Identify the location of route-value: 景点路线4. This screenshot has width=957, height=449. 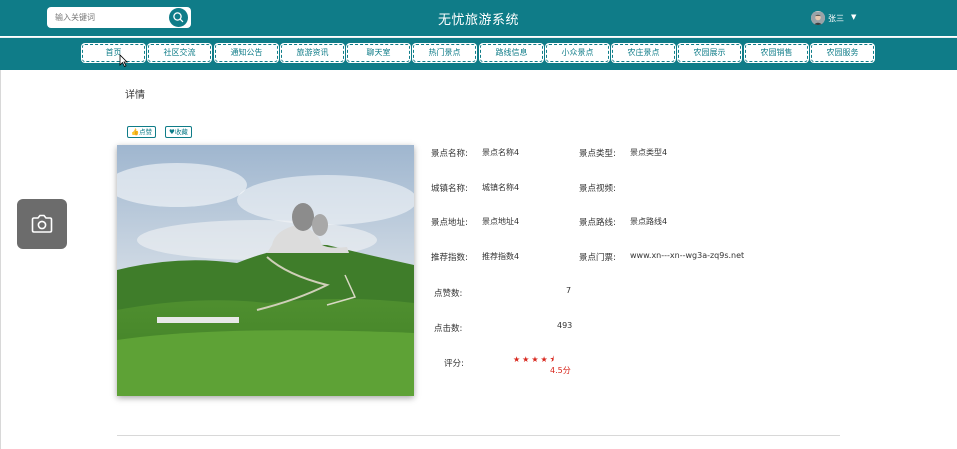
(649, 221).